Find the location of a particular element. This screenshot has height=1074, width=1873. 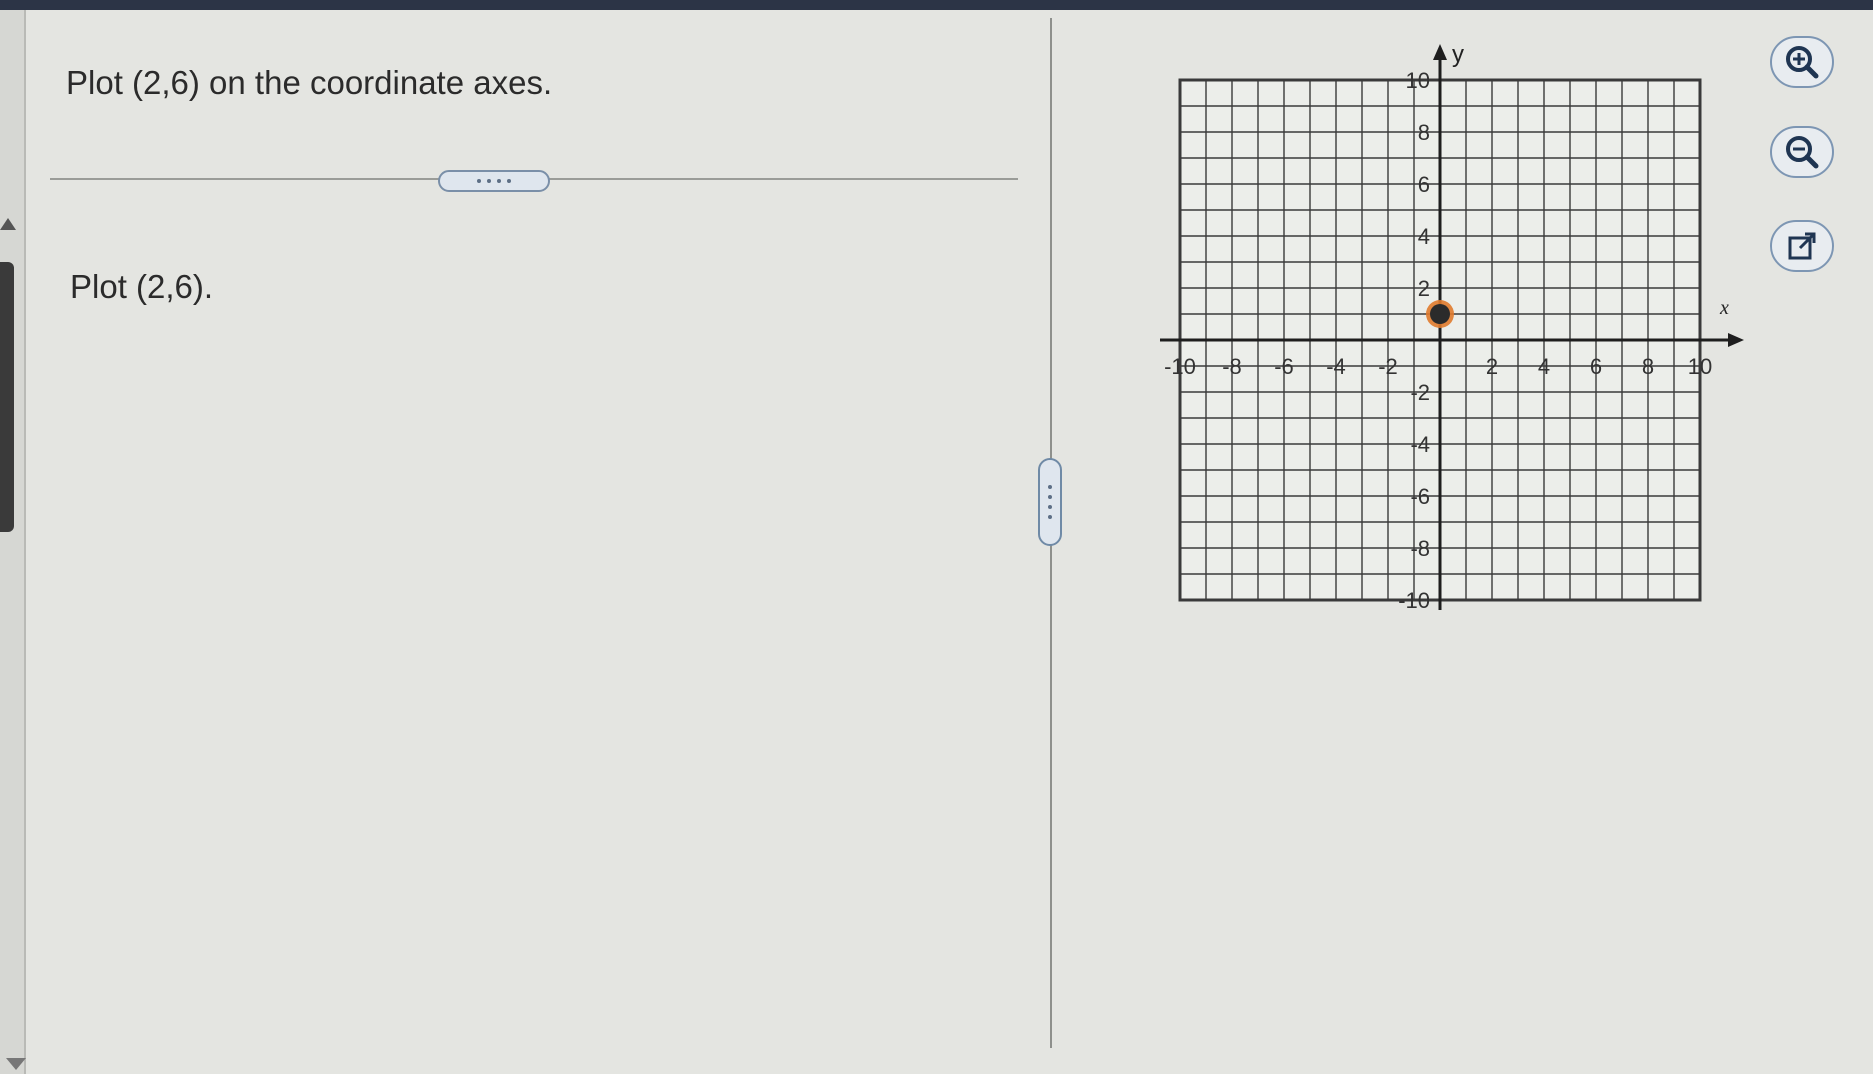

x-tick-label: 4 is located at coordinates (1544, 366).